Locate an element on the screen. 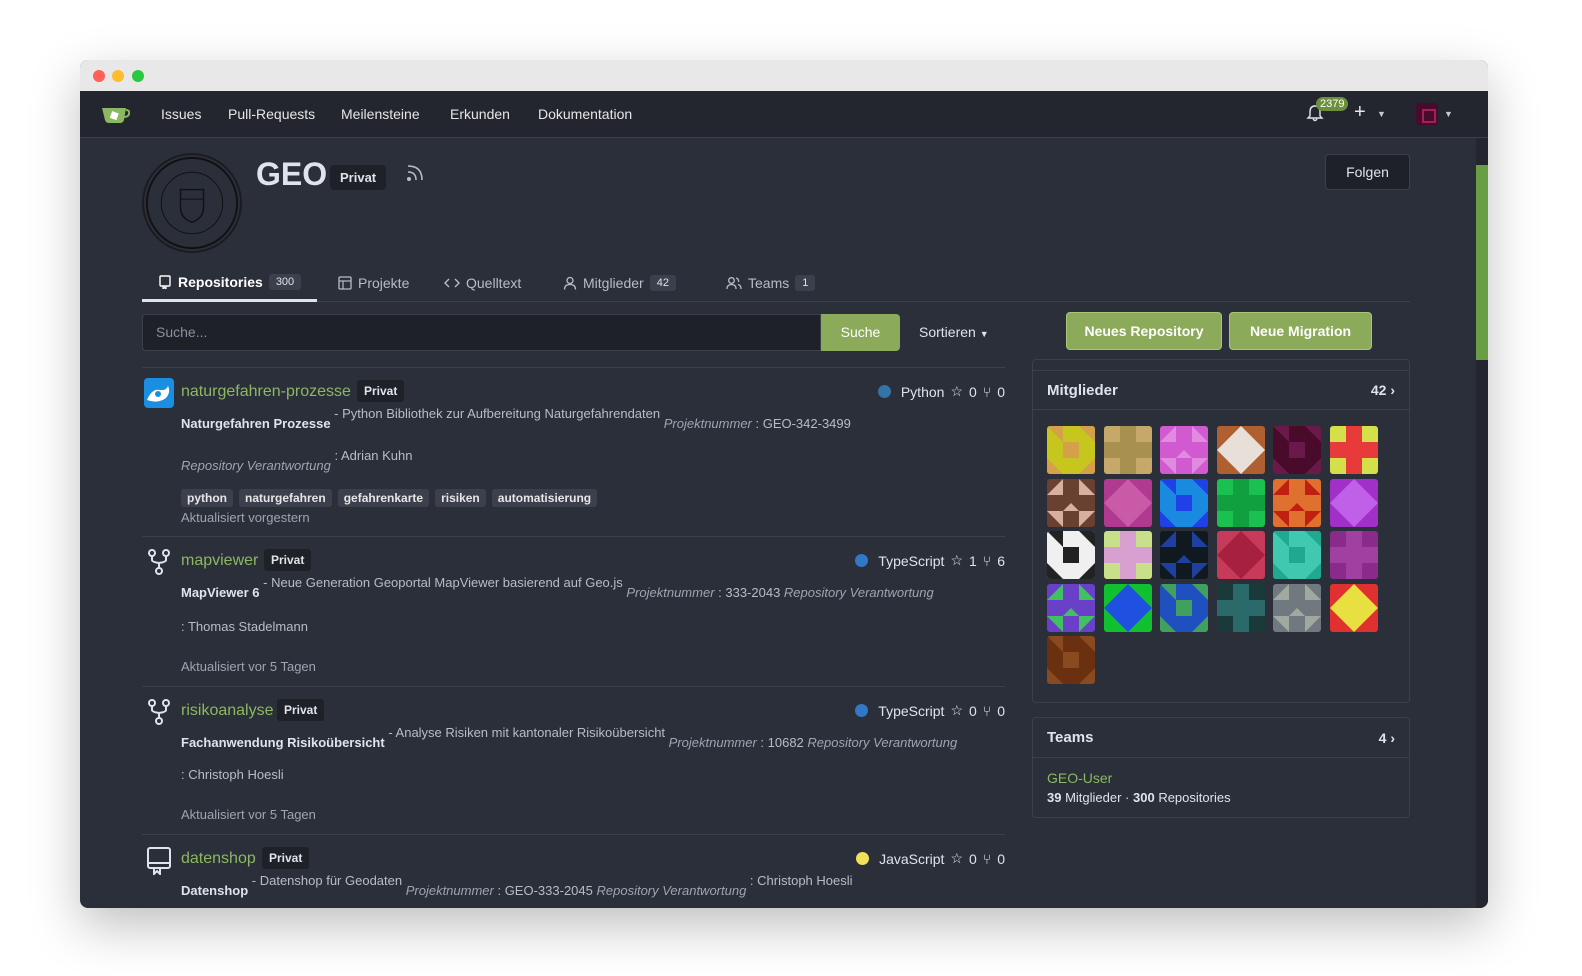 This screenshot has height=976, width=1582. topic-tag: risiken is located at coordinates (460, 498).